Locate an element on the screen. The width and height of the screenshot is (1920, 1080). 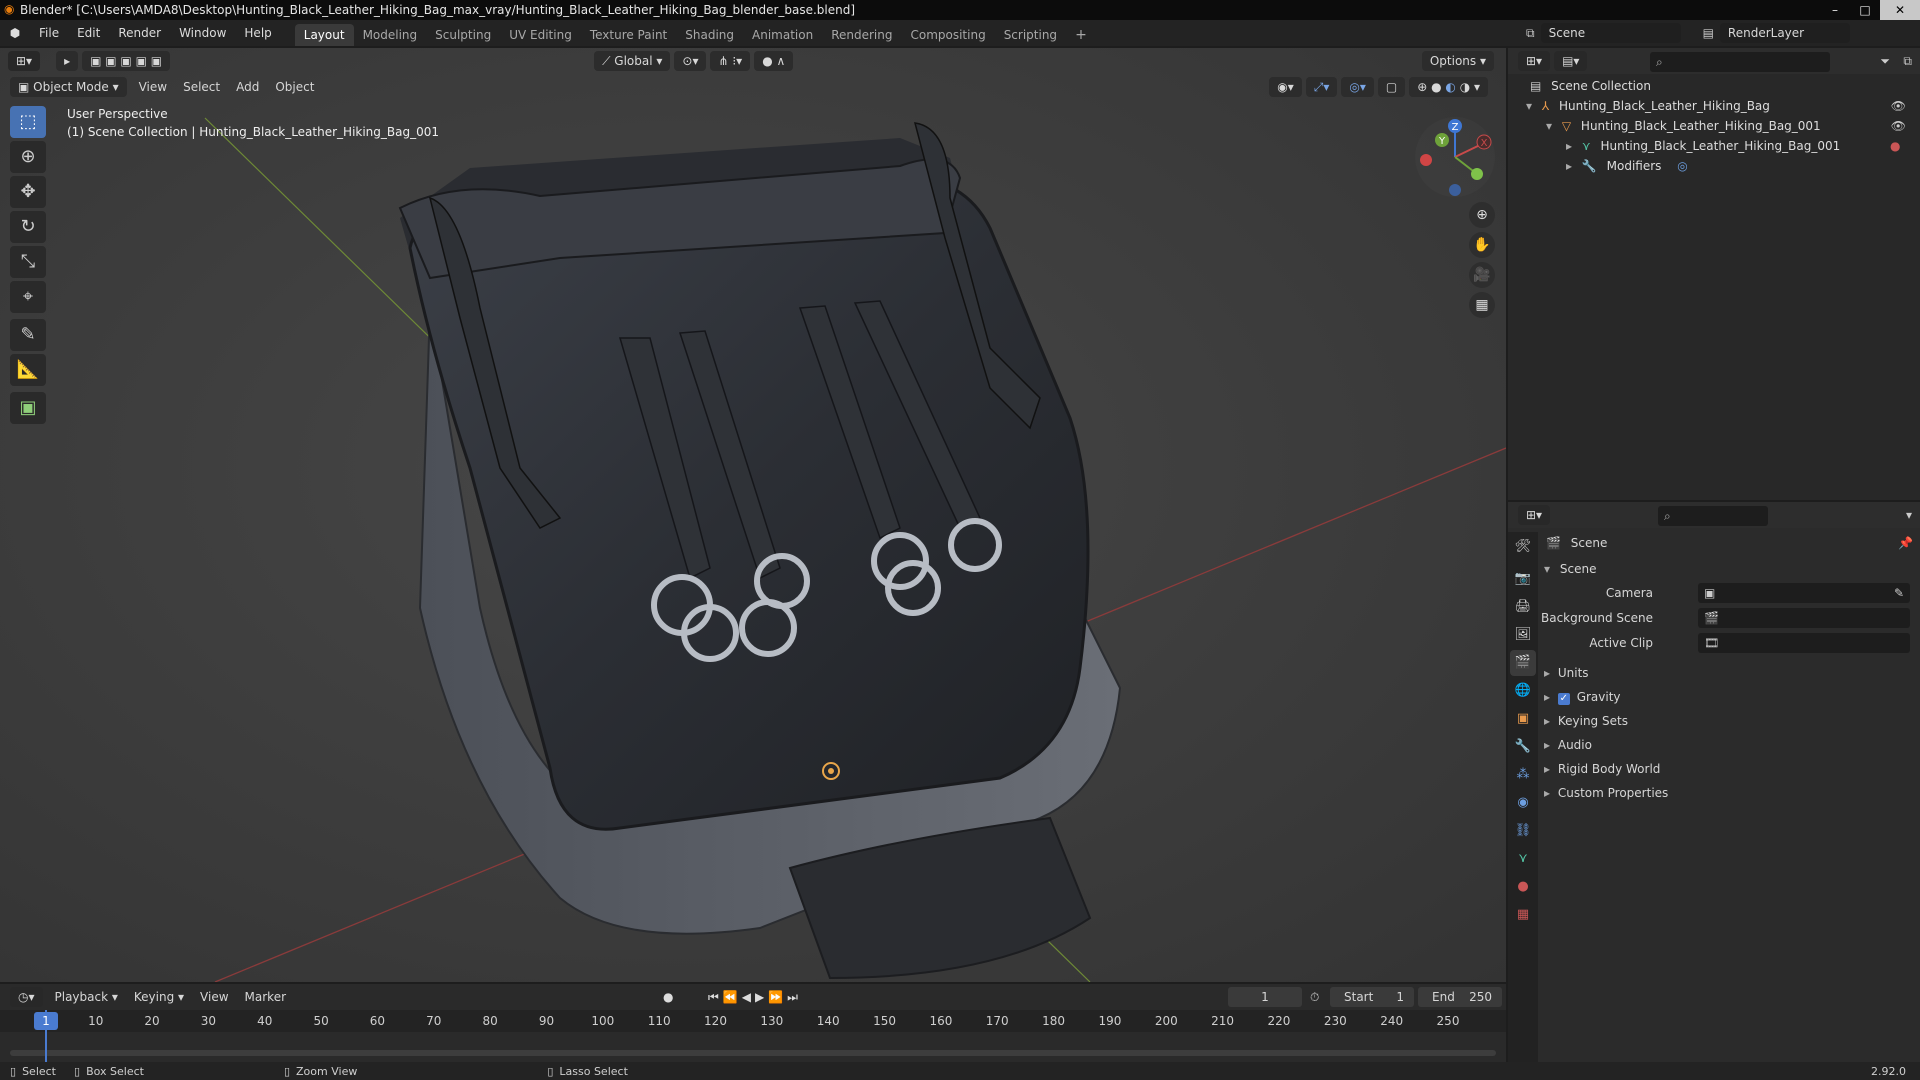
timeline-tick-label: 140 is located at coordinates (828, 1021).